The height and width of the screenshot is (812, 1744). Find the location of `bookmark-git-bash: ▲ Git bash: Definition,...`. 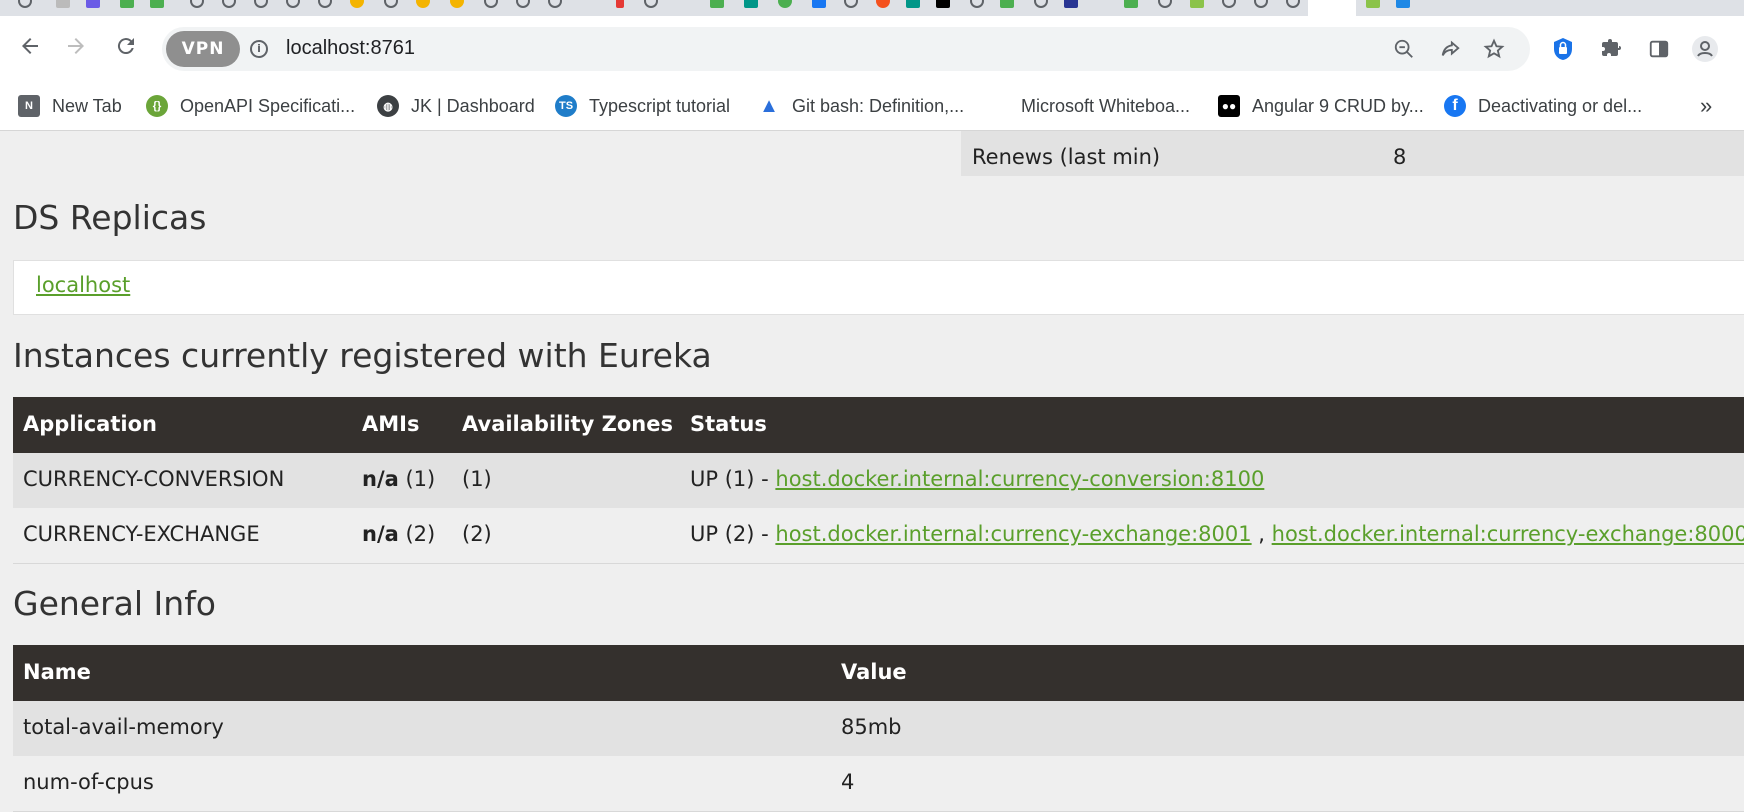

bookmark-git-bash: ▲ Git bash: Definition,... is located at coordinates (861, 106).